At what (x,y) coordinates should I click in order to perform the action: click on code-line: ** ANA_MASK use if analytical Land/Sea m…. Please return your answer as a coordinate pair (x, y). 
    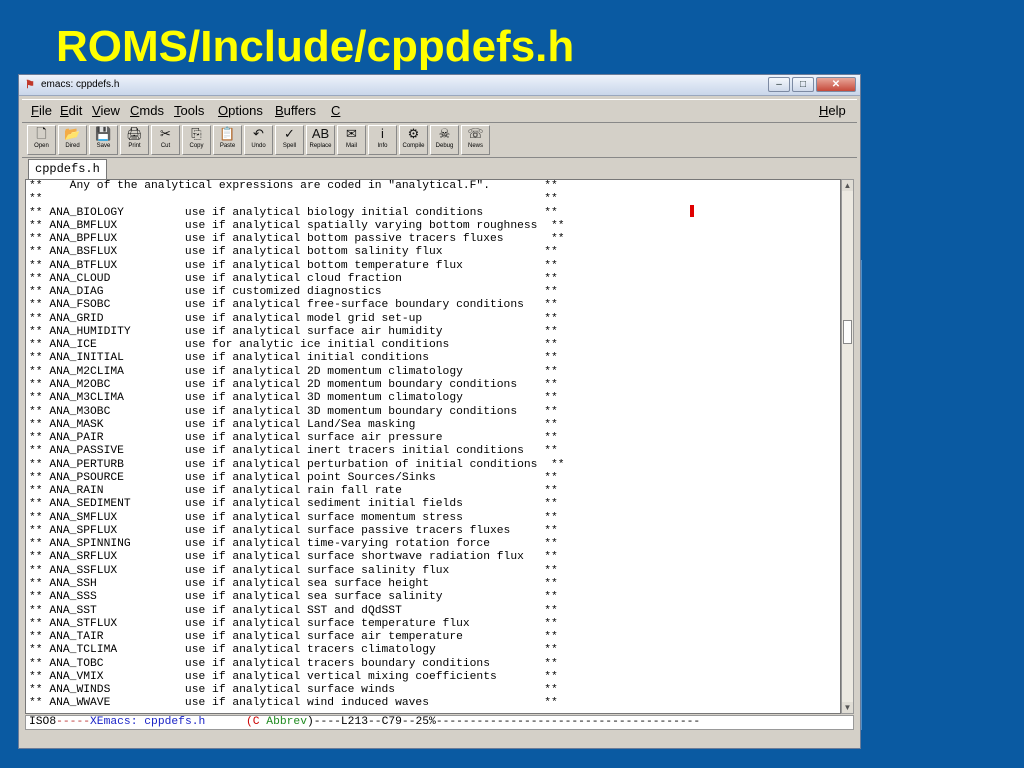
    Looking at the image, I should click on (434, 425).